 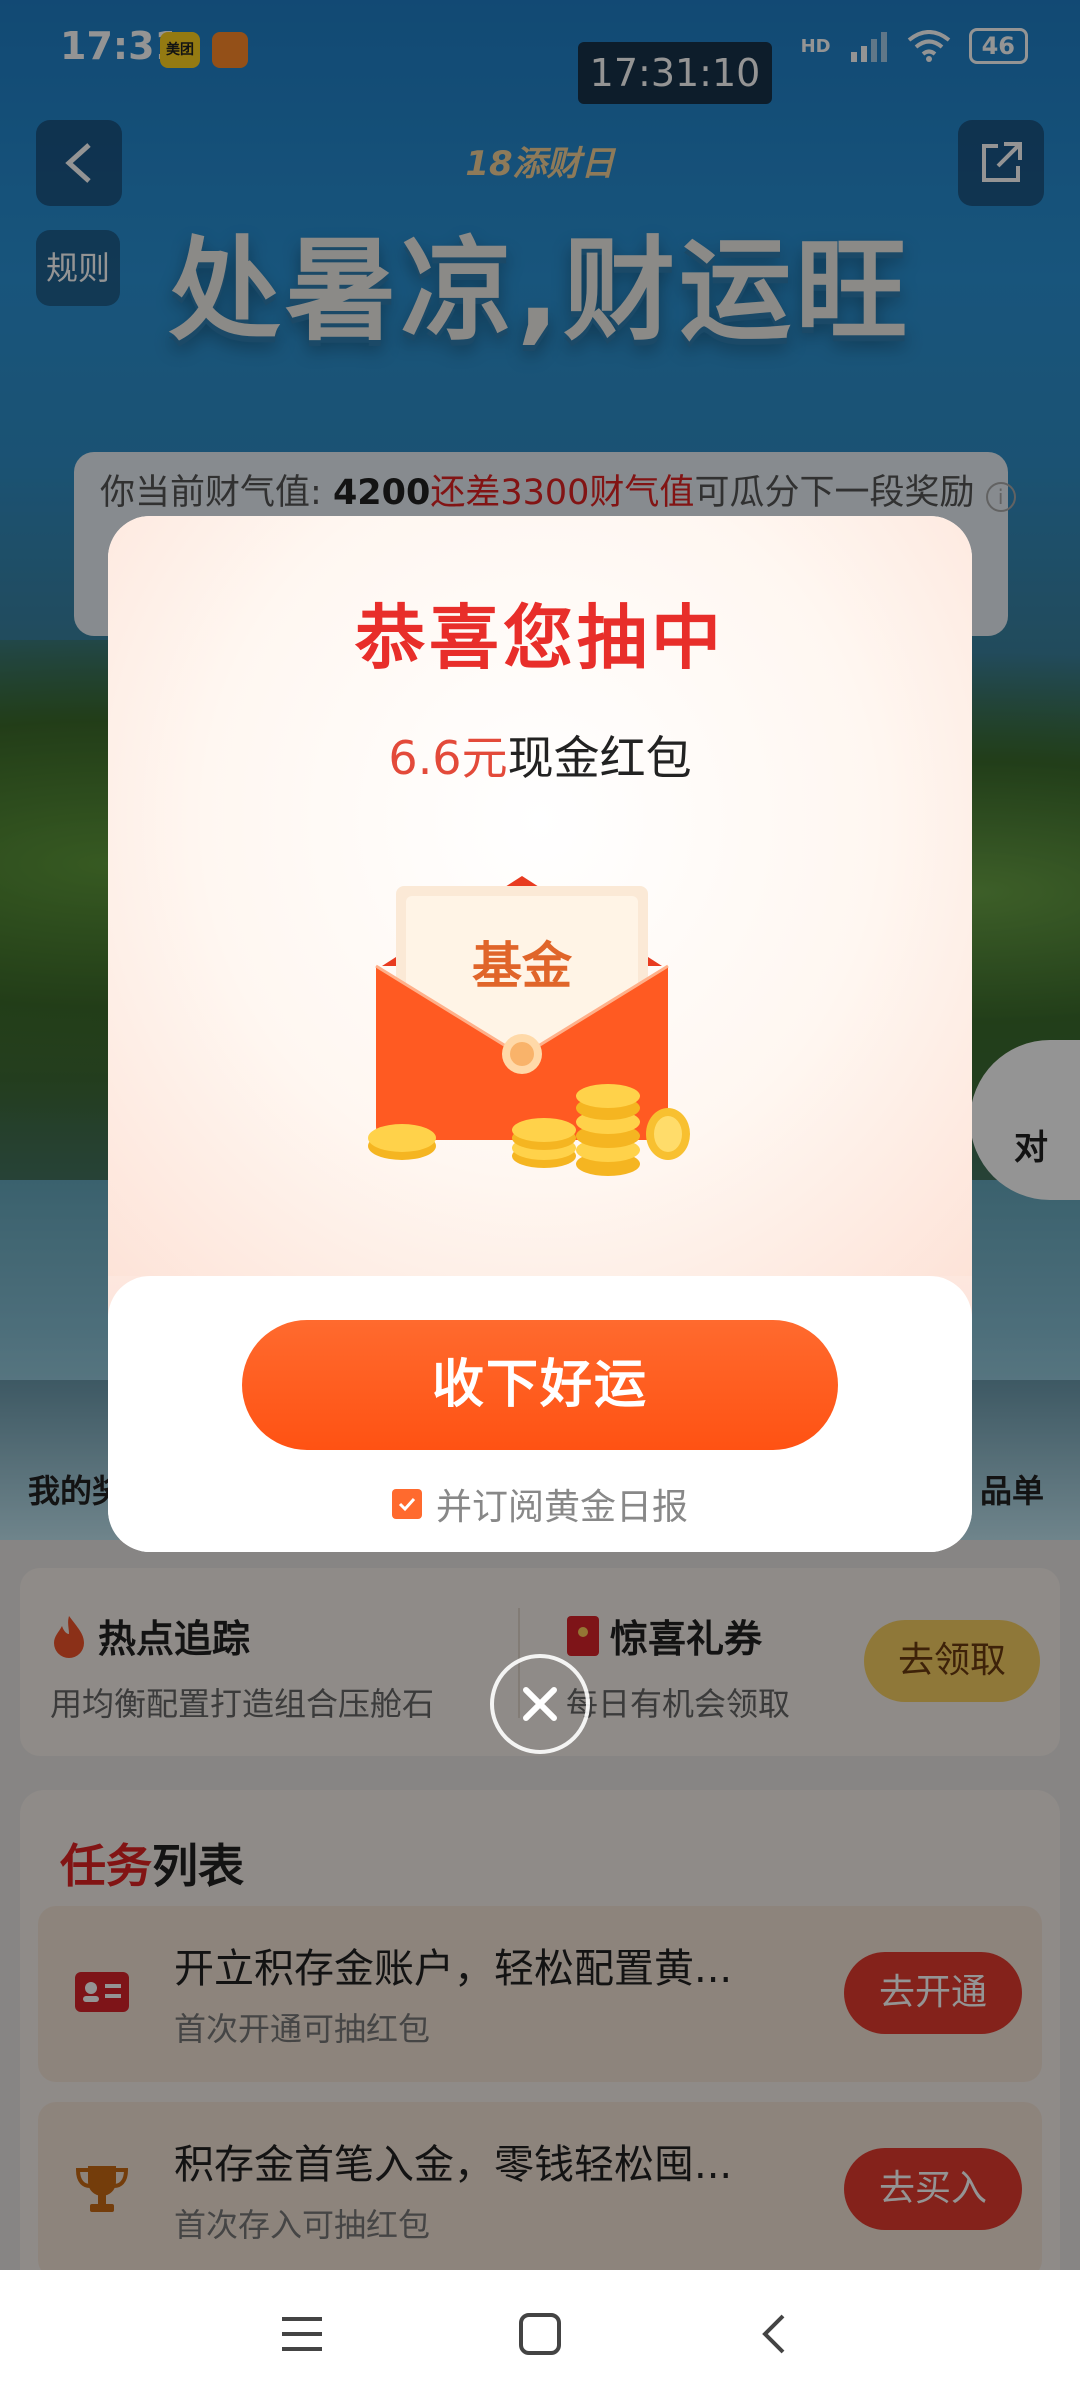 What do you see at coordinates (402, 1142) in the screenshot?
I see `gold-coin-icon` at bounding box center [402, 1142].